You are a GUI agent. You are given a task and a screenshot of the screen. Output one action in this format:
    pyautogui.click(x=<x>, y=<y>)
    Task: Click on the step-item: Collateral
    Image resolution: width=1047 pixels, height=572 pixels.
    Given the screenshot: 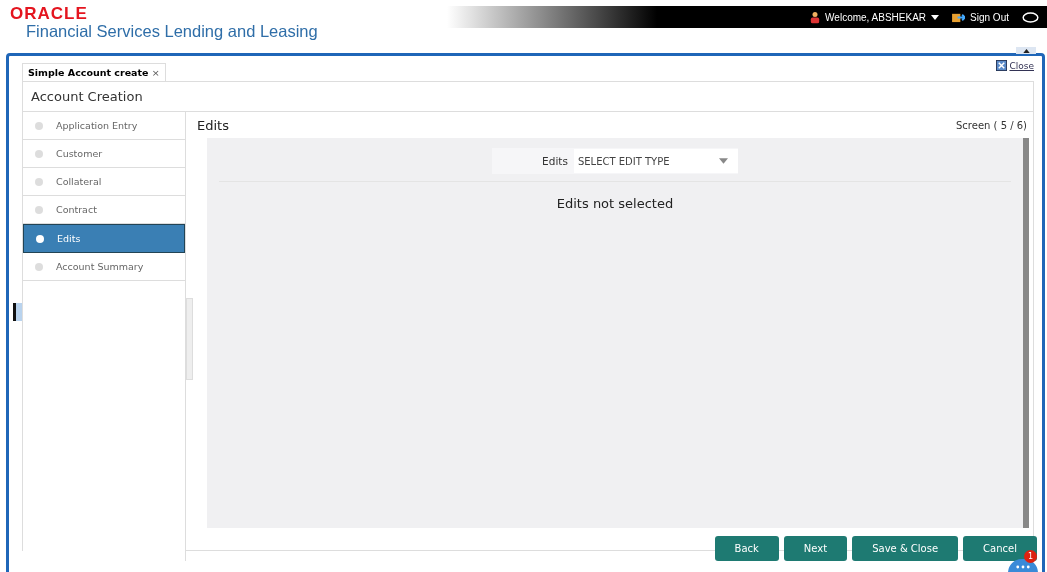 What is the action you would take?
    pyautogui.click(x=104, y=182)
    